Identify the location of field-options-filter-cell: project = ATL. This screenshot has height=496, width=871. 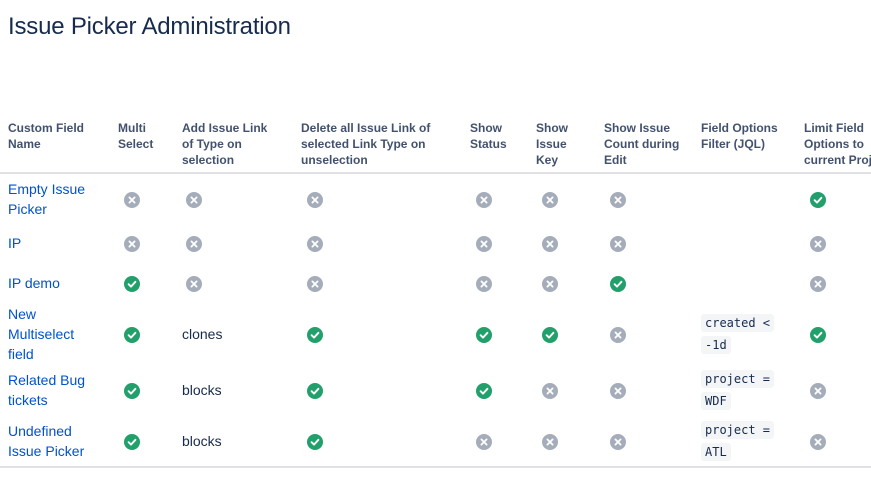
(744, 441).